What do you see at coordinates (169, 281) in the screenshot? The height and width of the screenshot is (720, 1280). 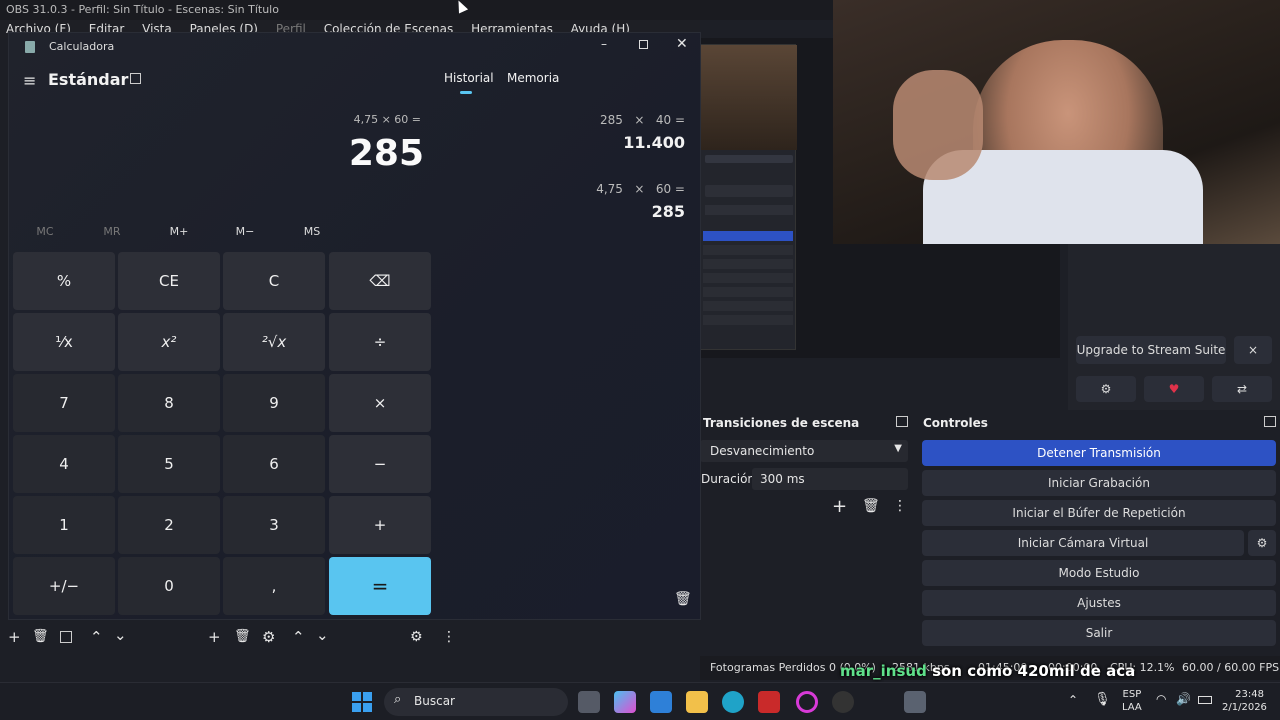 I see `clear-entry-key: CE` at bounding box center [169, 281].